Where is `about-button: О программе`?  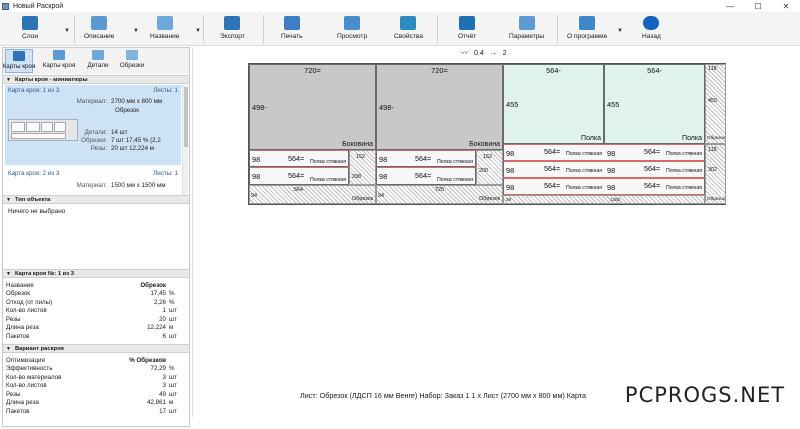 about-button: О программе is located at coordinates (587, 30).